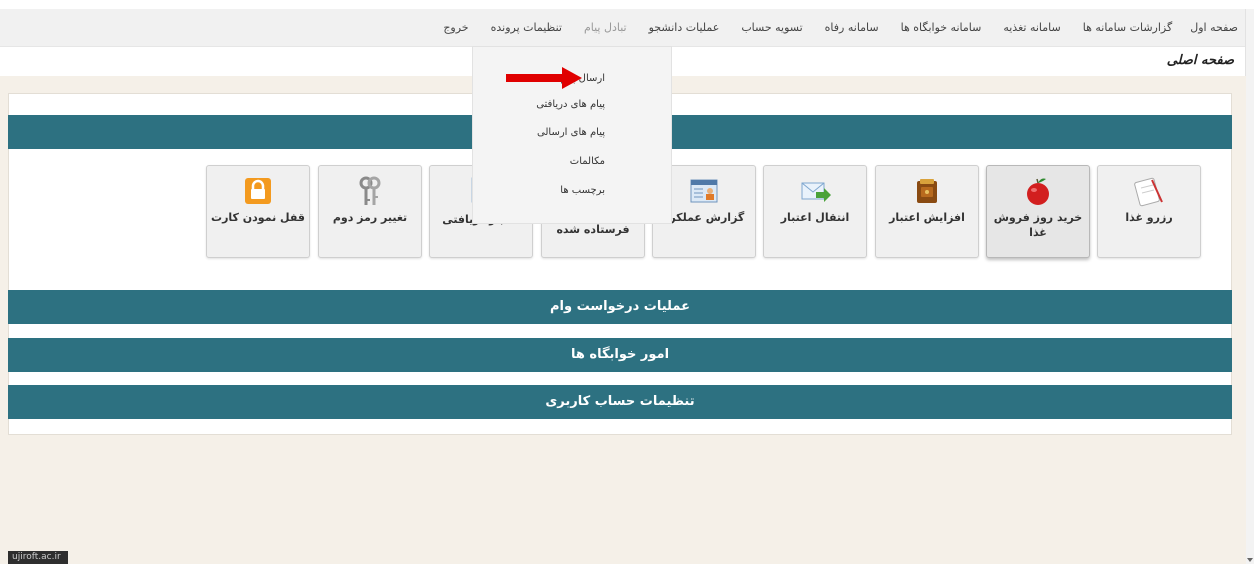 The height and width of the screenshot is (564, 1254). What do you see at coordinates (816, 192) in the screenshot?
I see `mail-transfer-icon` at bounding box center [816, 192].